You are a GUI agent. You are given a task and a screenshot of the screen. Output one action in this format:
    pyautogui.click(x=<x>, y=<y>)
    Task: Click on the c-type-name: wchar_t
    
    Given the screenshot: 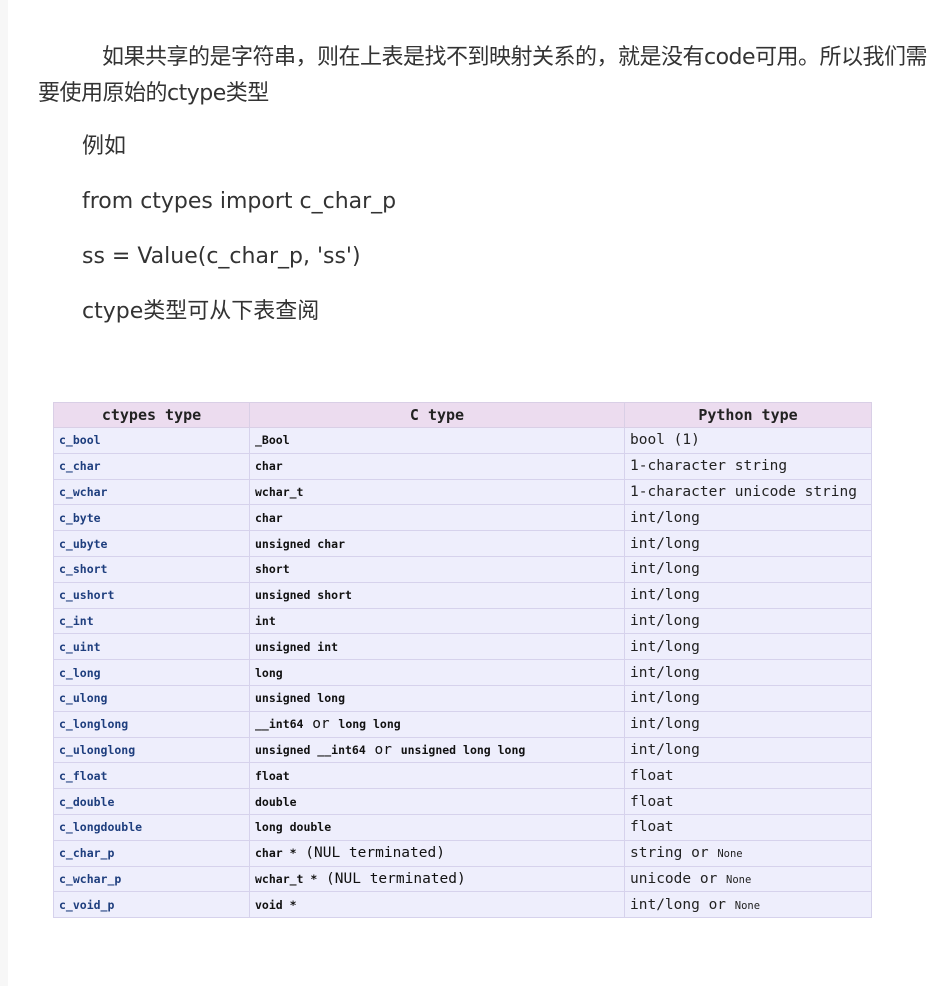 What is the action you would take?
    pyautogui.click(x=279, y=491)
    